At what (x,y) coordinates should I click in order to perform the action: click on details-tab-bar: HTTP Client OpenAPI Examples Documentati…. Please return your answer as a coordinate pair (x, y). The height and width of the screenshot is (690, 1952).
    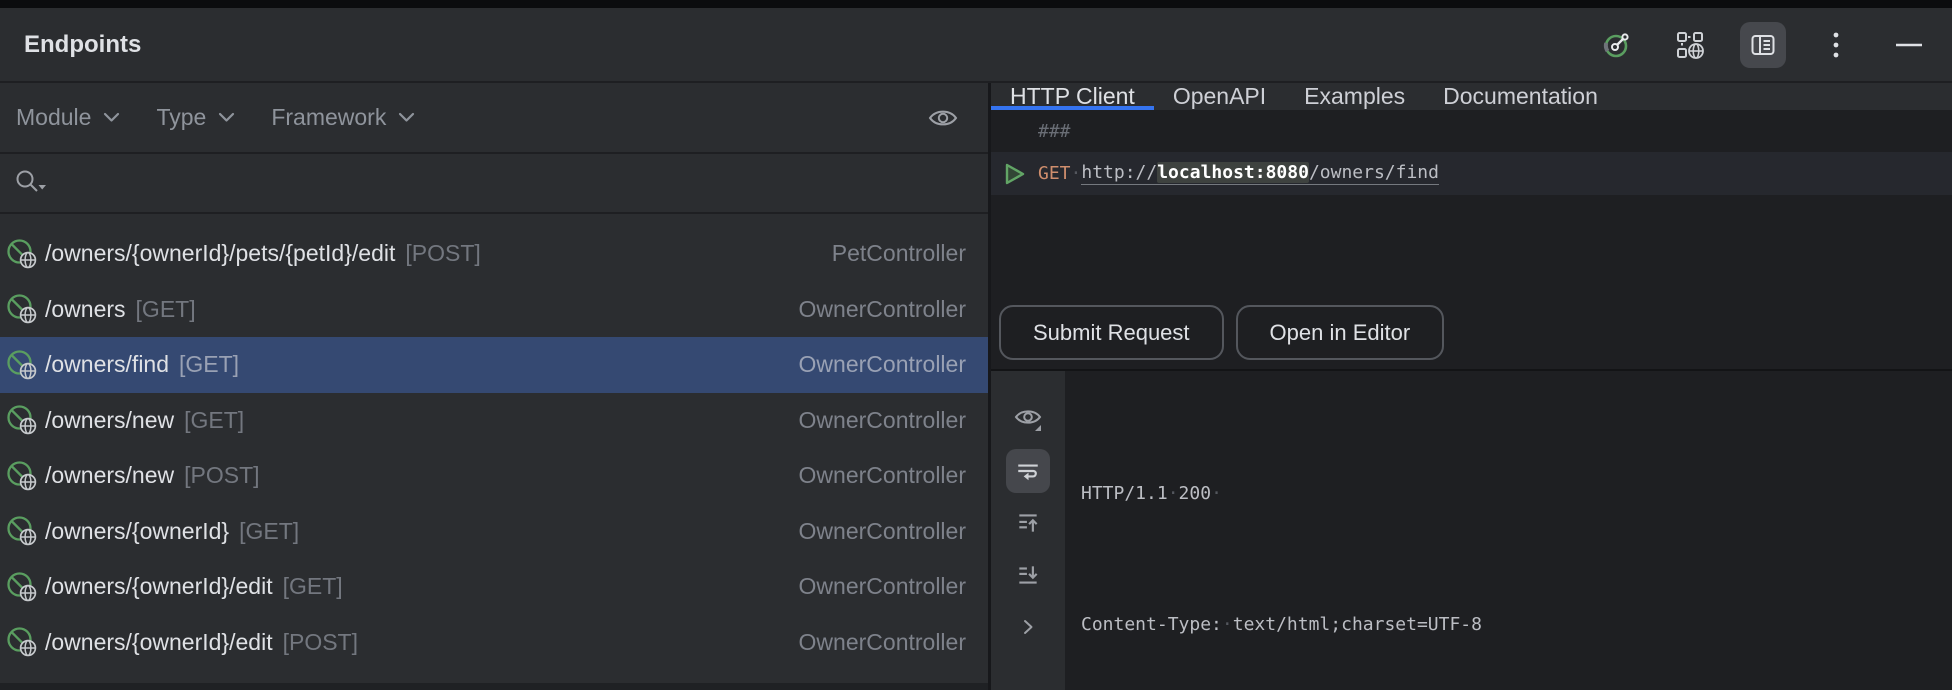
    Looking at the image, I should click on (1471, 96).